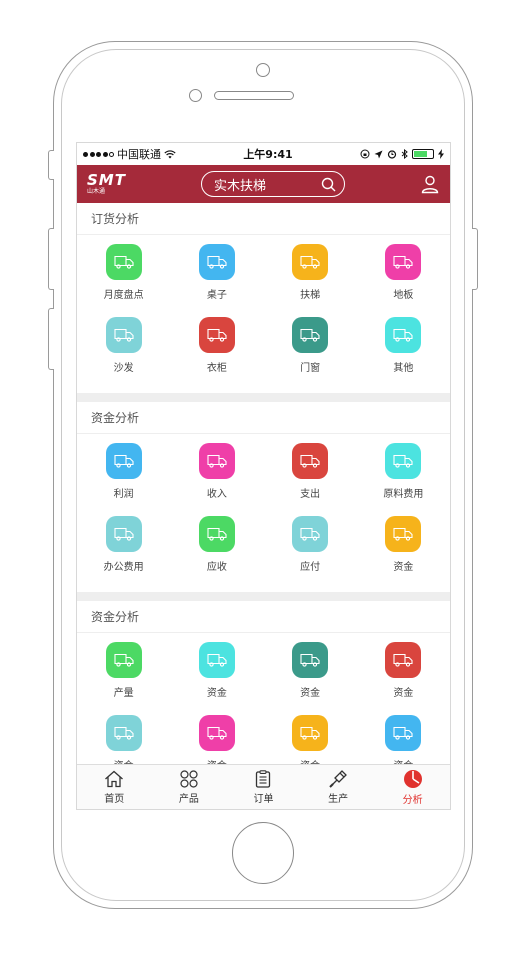 The height and width of the screenshot is (960, 523). Describe the element at coordinates (263, 799) in the screenshot. I see `tab-label: 订单` at that location.